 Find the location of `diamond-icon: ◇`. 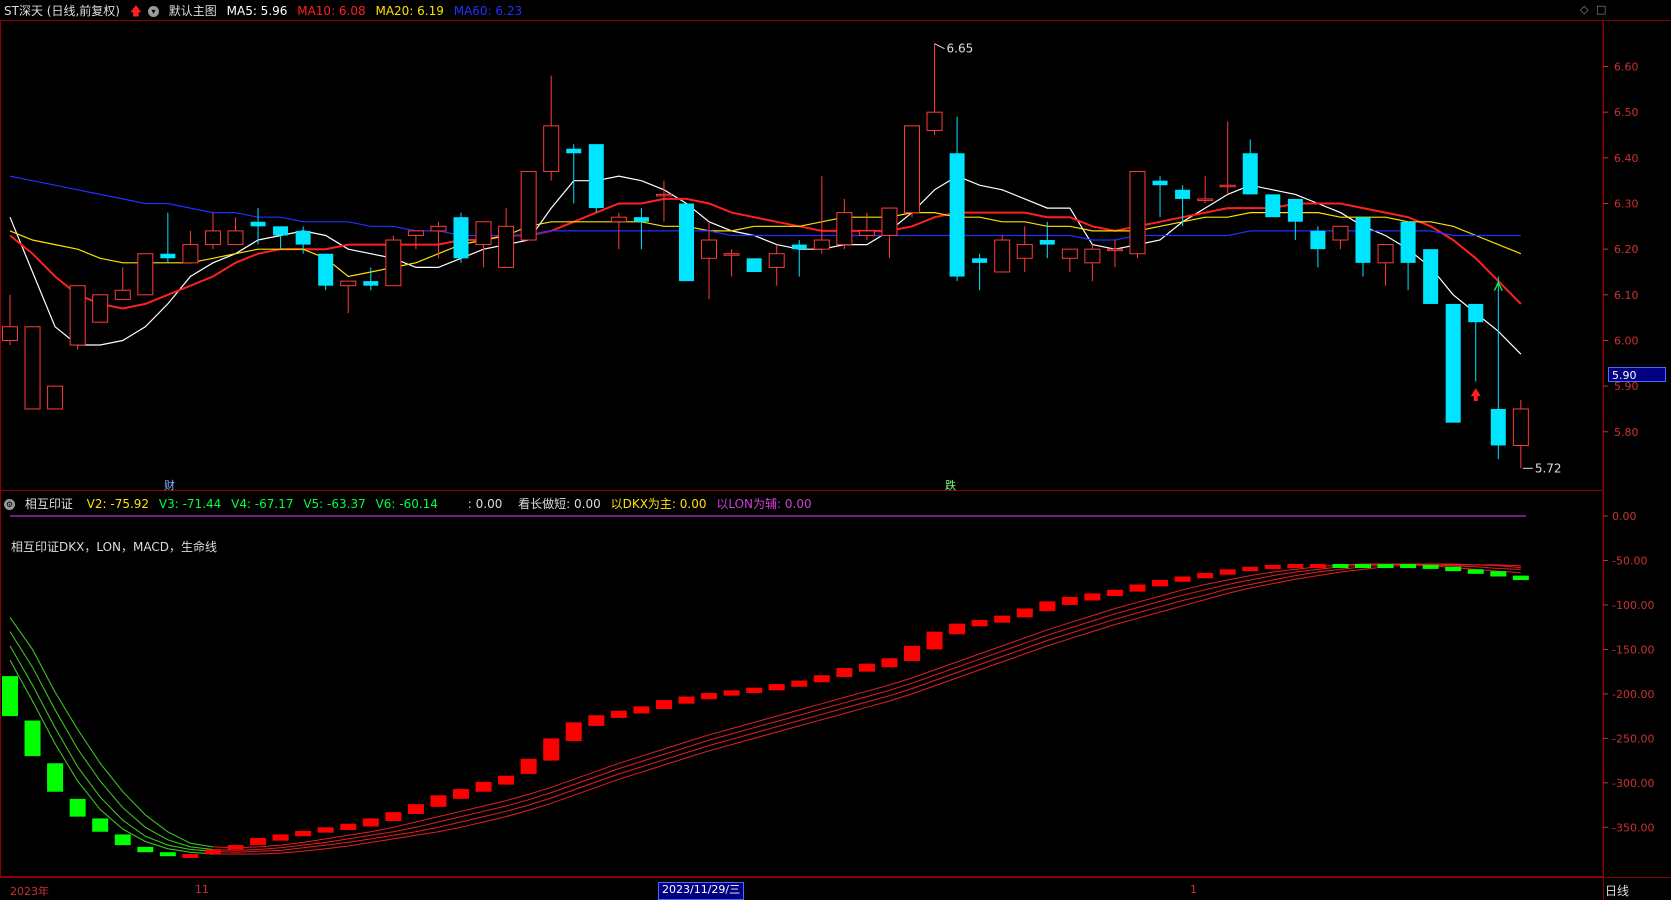

diamond-icon: ◇ is located at coordinates (1584, 9).